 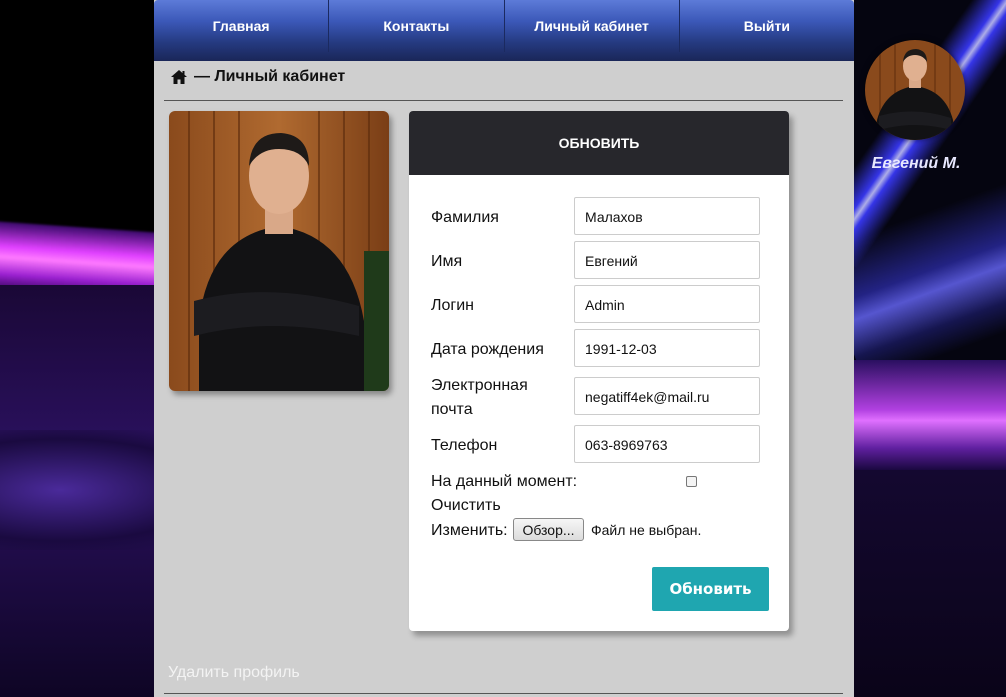 What do you see at coordinates (479, 397) in the screenshot?
I see `email-label: Электронная почта` at bounding box center [479, 397].